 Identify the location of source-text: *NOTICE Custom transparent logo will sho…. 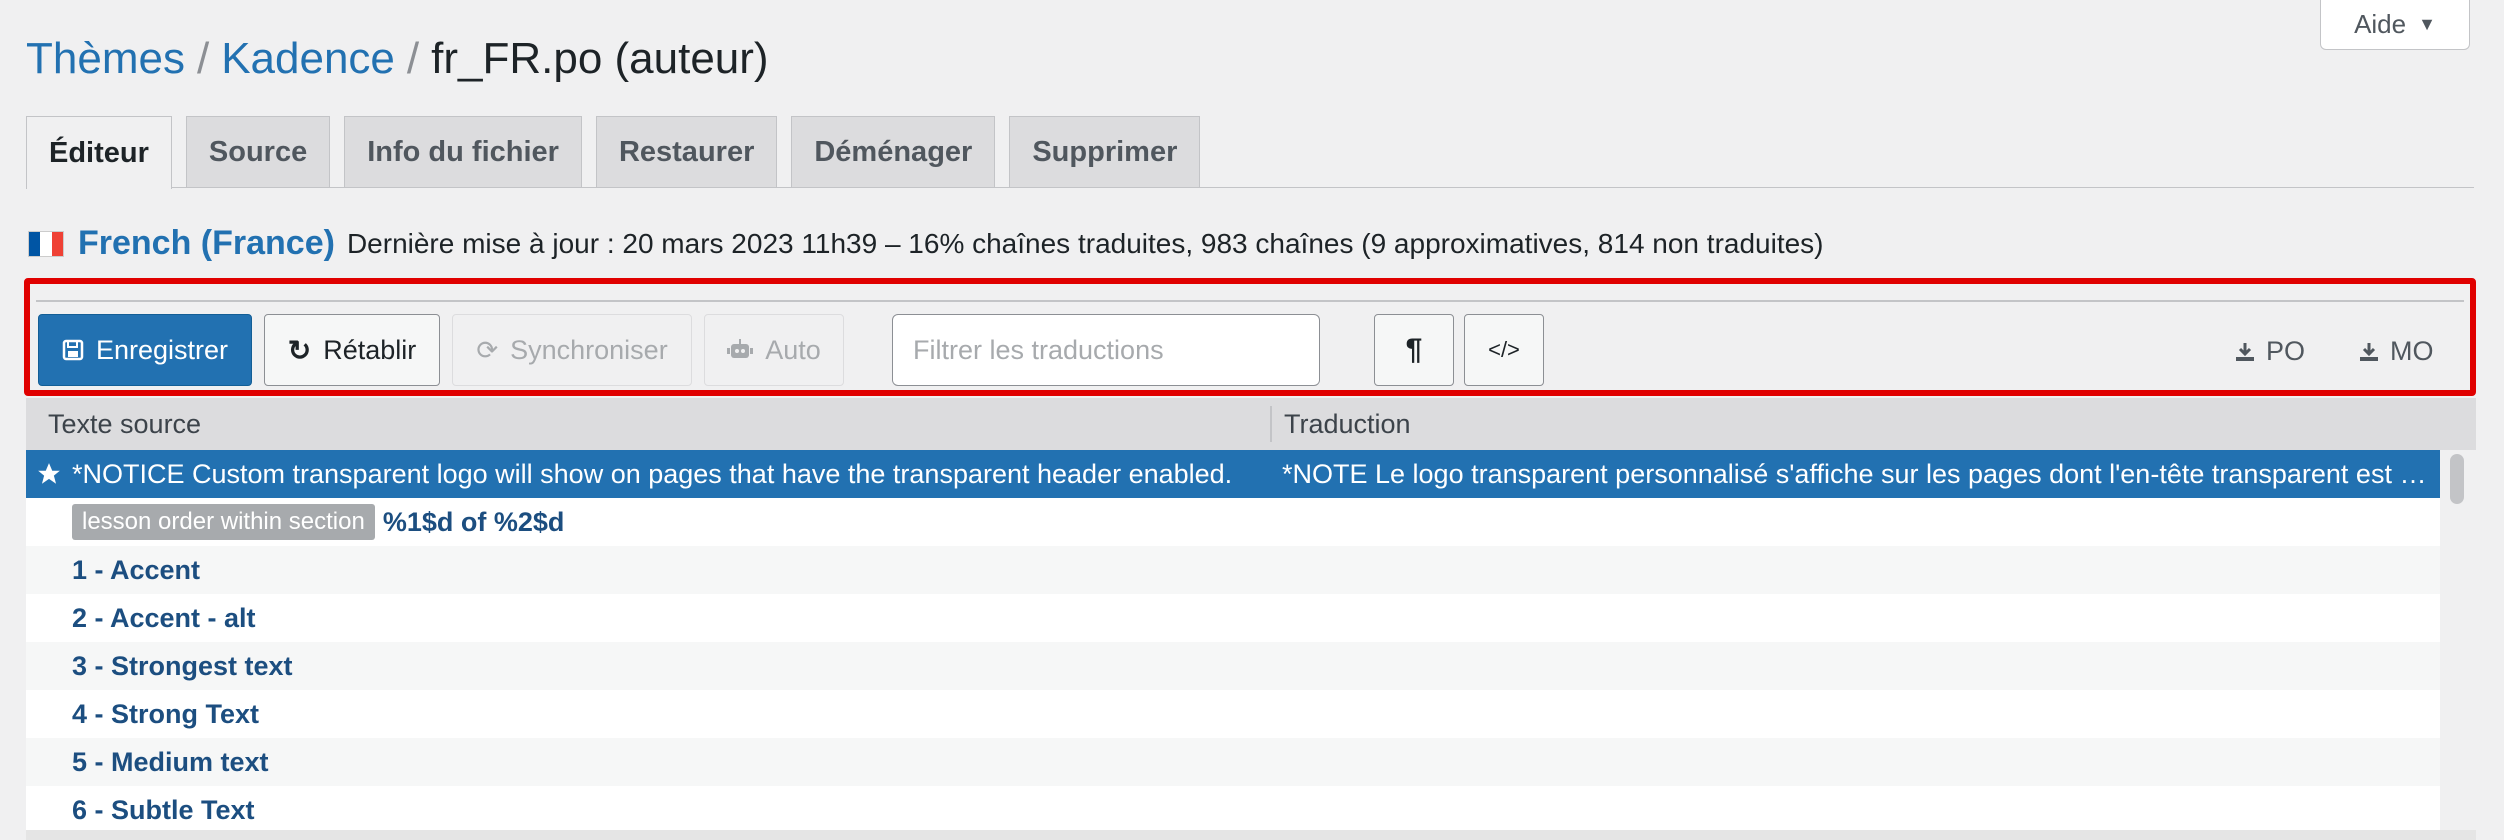
(652, 473).